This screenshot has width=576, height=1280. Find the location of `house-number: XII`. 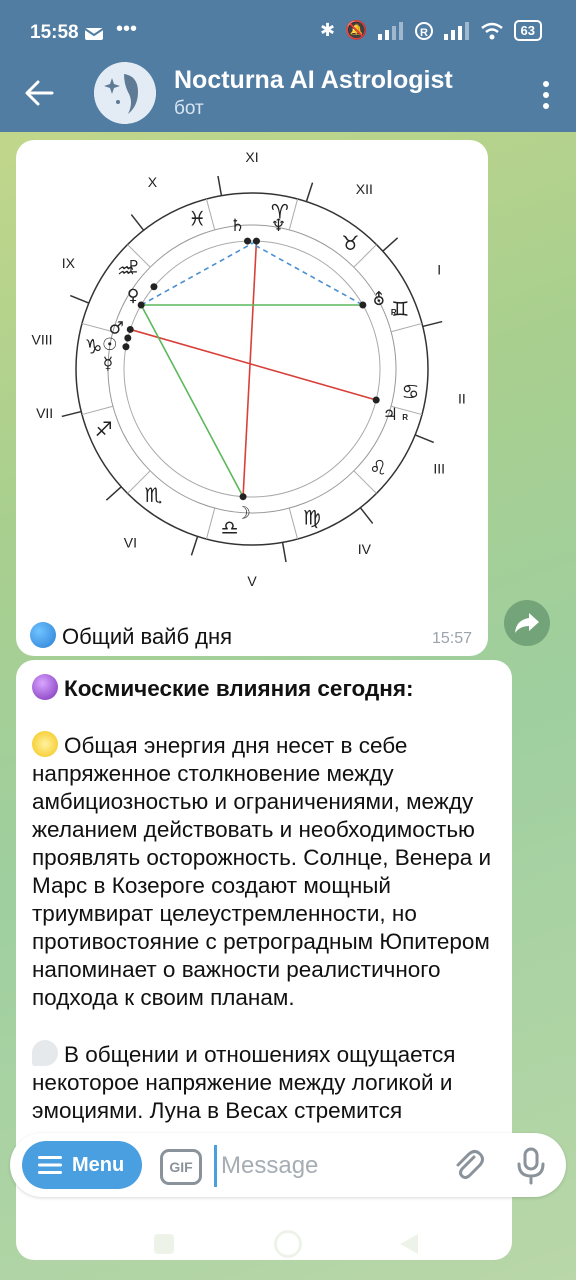

house-number: XII is located at coordinates (364, 189).